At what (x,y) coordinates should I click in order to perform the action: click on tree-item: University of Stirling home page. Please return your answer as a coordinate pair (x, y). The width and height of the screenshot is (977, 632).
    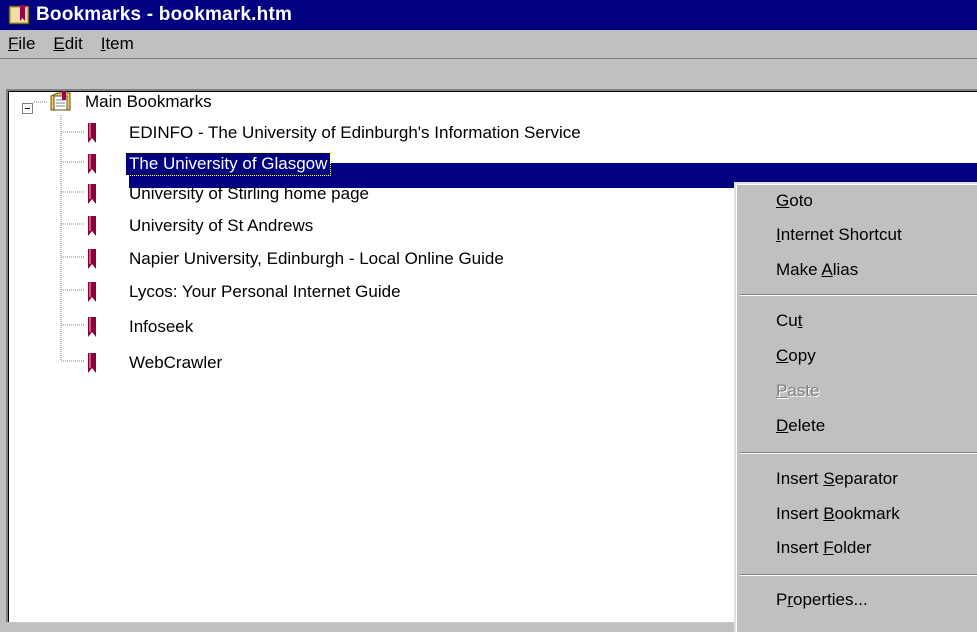
    Looking at the image, I should click on (229, 194).